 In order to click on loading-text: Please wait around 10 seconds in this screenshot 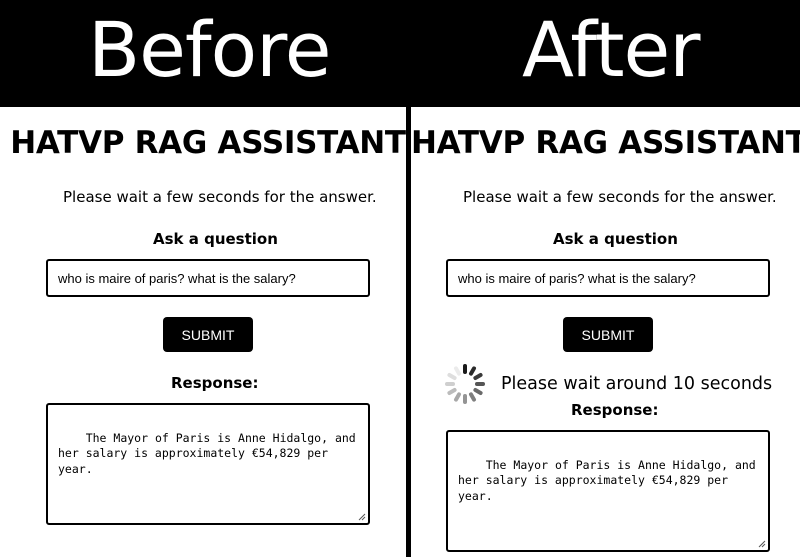, I will do `click(637, 384)`.